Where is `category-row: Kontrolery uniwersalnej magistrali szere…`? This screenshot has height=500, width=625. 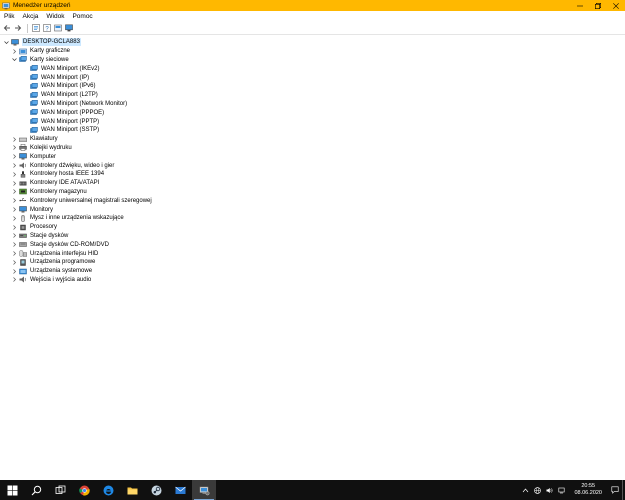
category-row: Kontrolery uniwersalnej magistrali szere… is located at coordinates (81, 200).